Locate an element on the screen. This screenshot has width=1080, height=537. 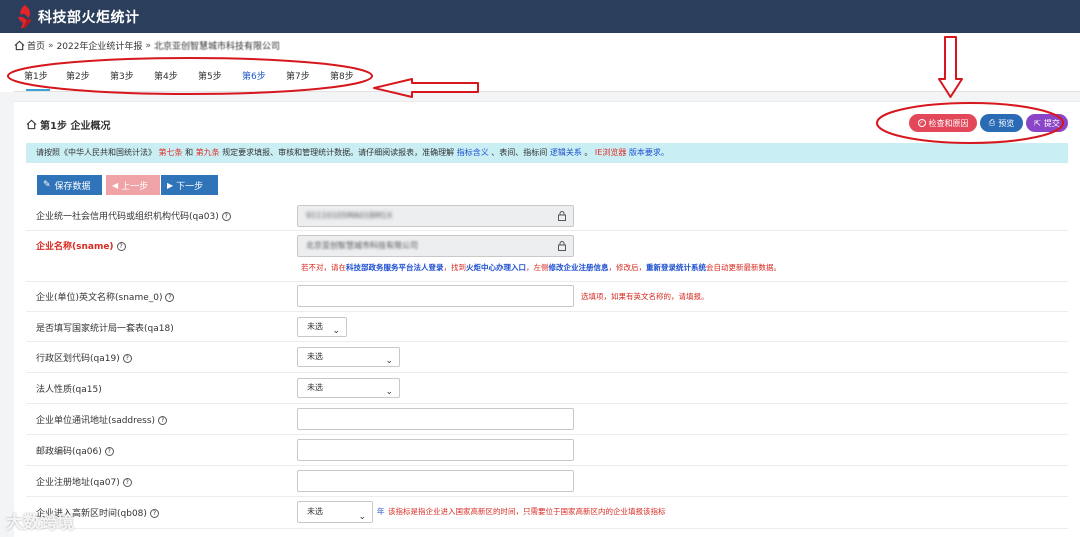
notice-link-version: 版本要求。 is located at coordinates (649, 152).